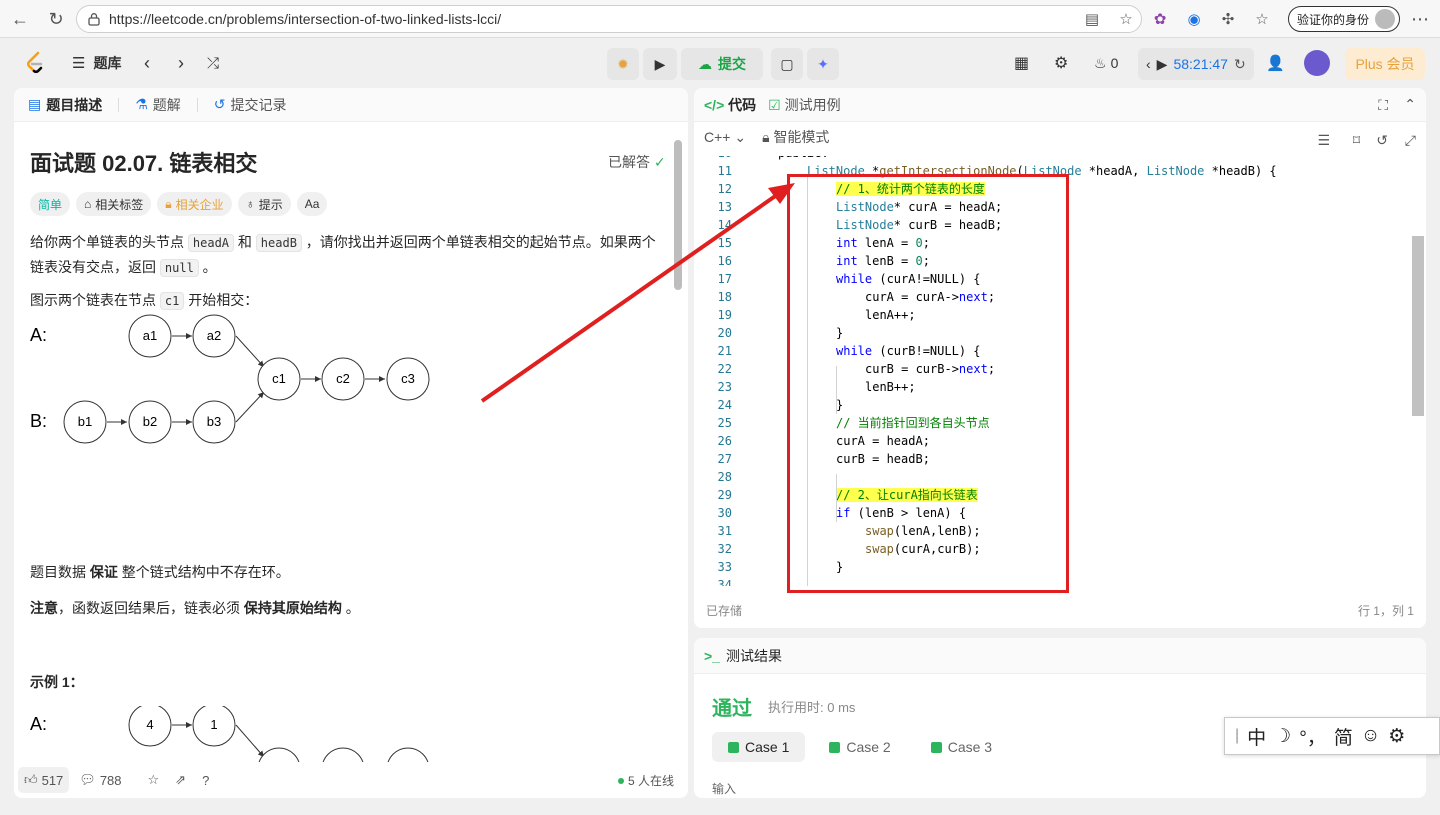 The height and width of the screenshot is (815, 1440). I want to click on code-line: 14 ListNode* curB = headB;, so click(1053, 225).